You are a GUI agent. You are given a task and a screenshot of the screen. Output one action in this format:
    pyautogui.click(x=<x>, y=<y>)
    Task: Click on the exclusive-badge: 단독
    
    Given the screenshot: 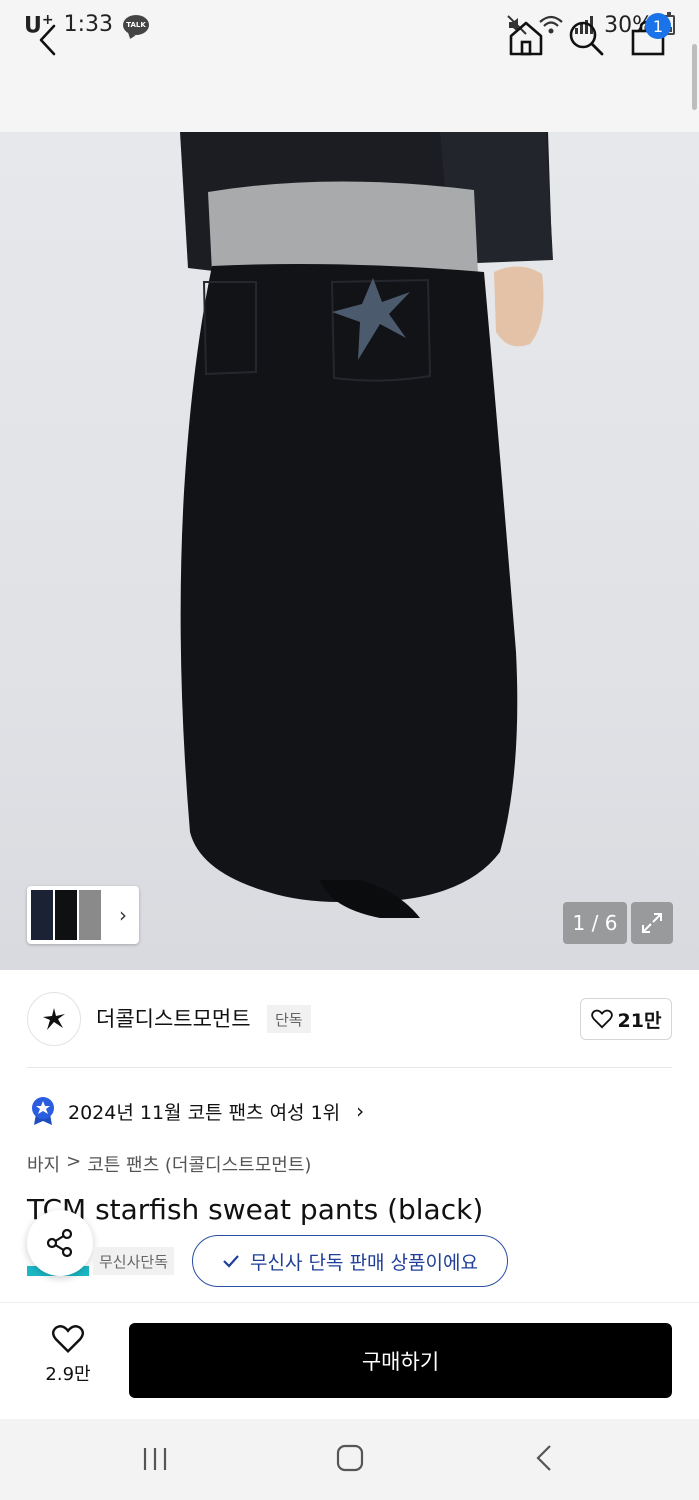 What is the action you would take?
    pyautogui.click(x=289, y=1019)
    